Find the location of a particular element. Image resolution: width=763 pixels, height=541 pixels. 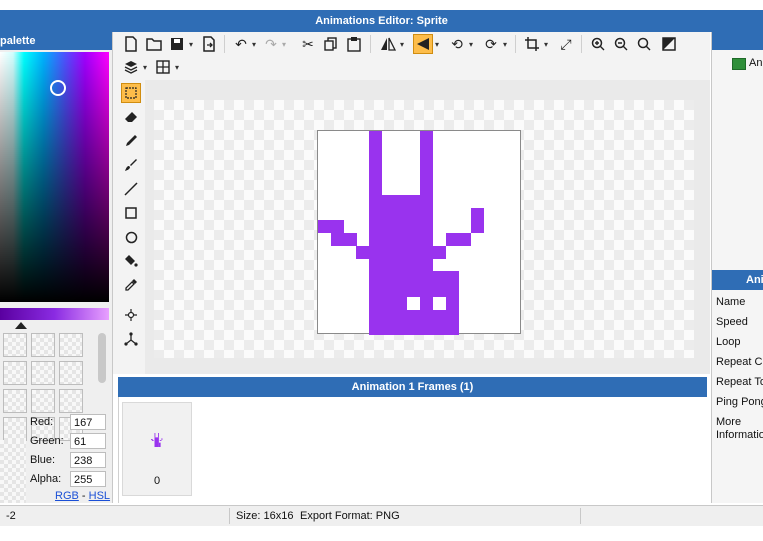

rotate-left-dropdown-icon: ▾ is located at coordinates (471, 44).